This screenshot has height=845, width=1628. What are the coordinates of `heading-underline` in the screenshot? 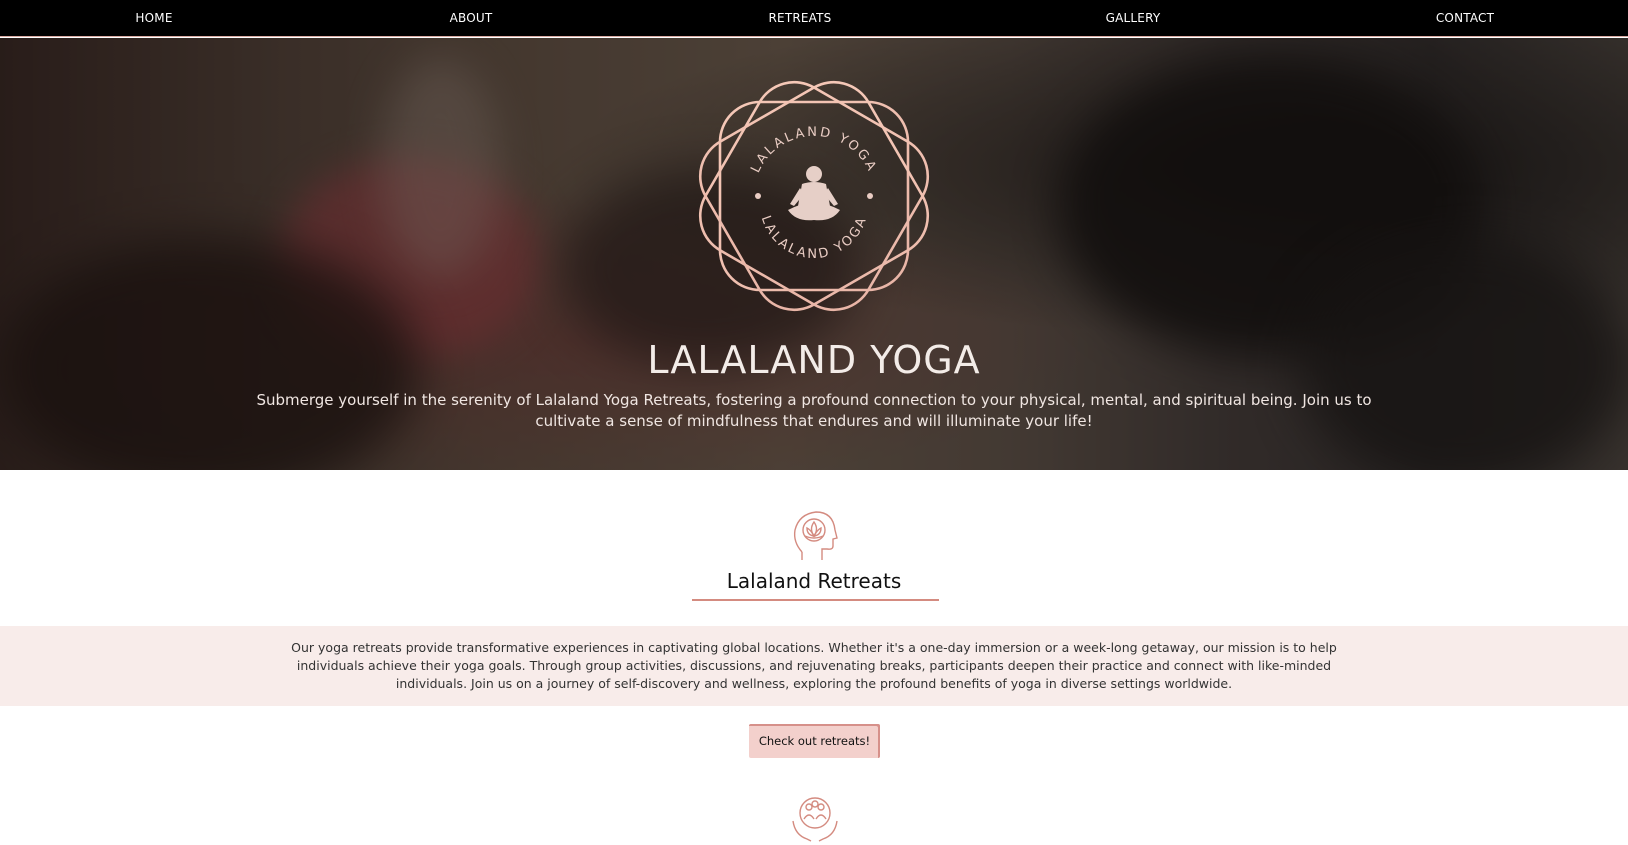 It's located at (815, 600).